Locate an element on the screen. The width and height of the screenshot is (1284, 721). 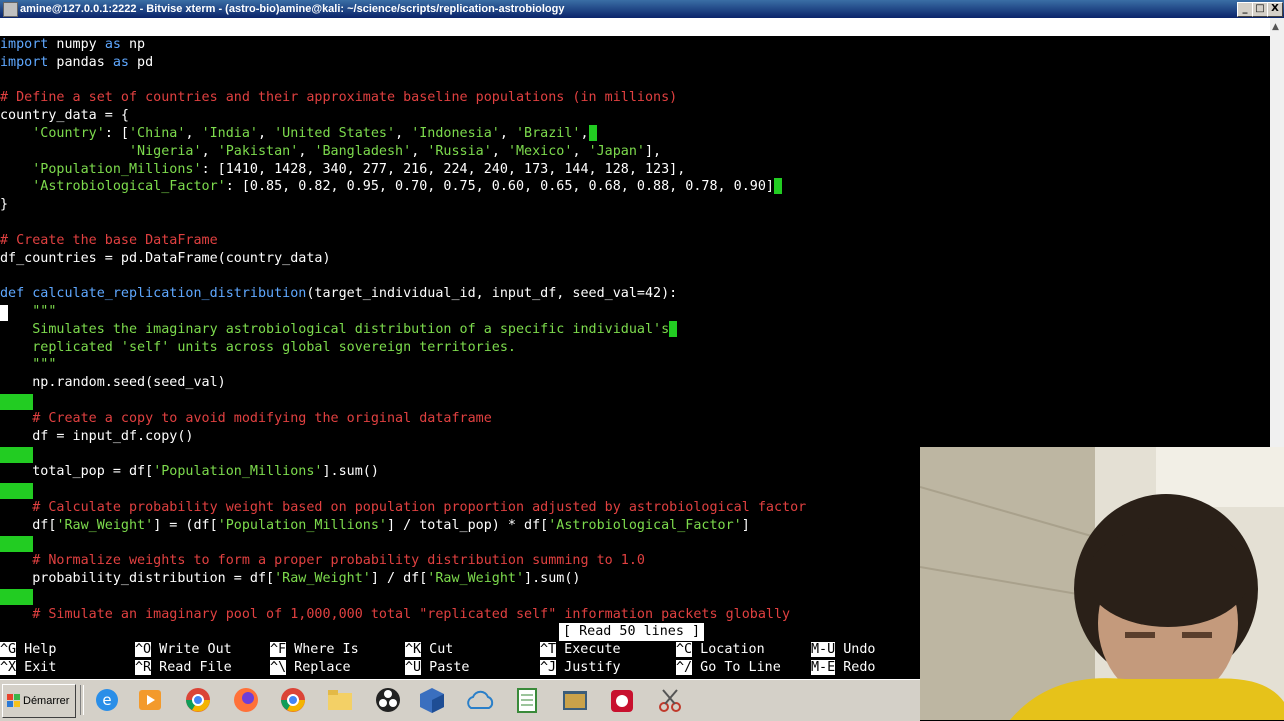
scroll-up-icon: ▲ is located at coordinates (1275, 27).